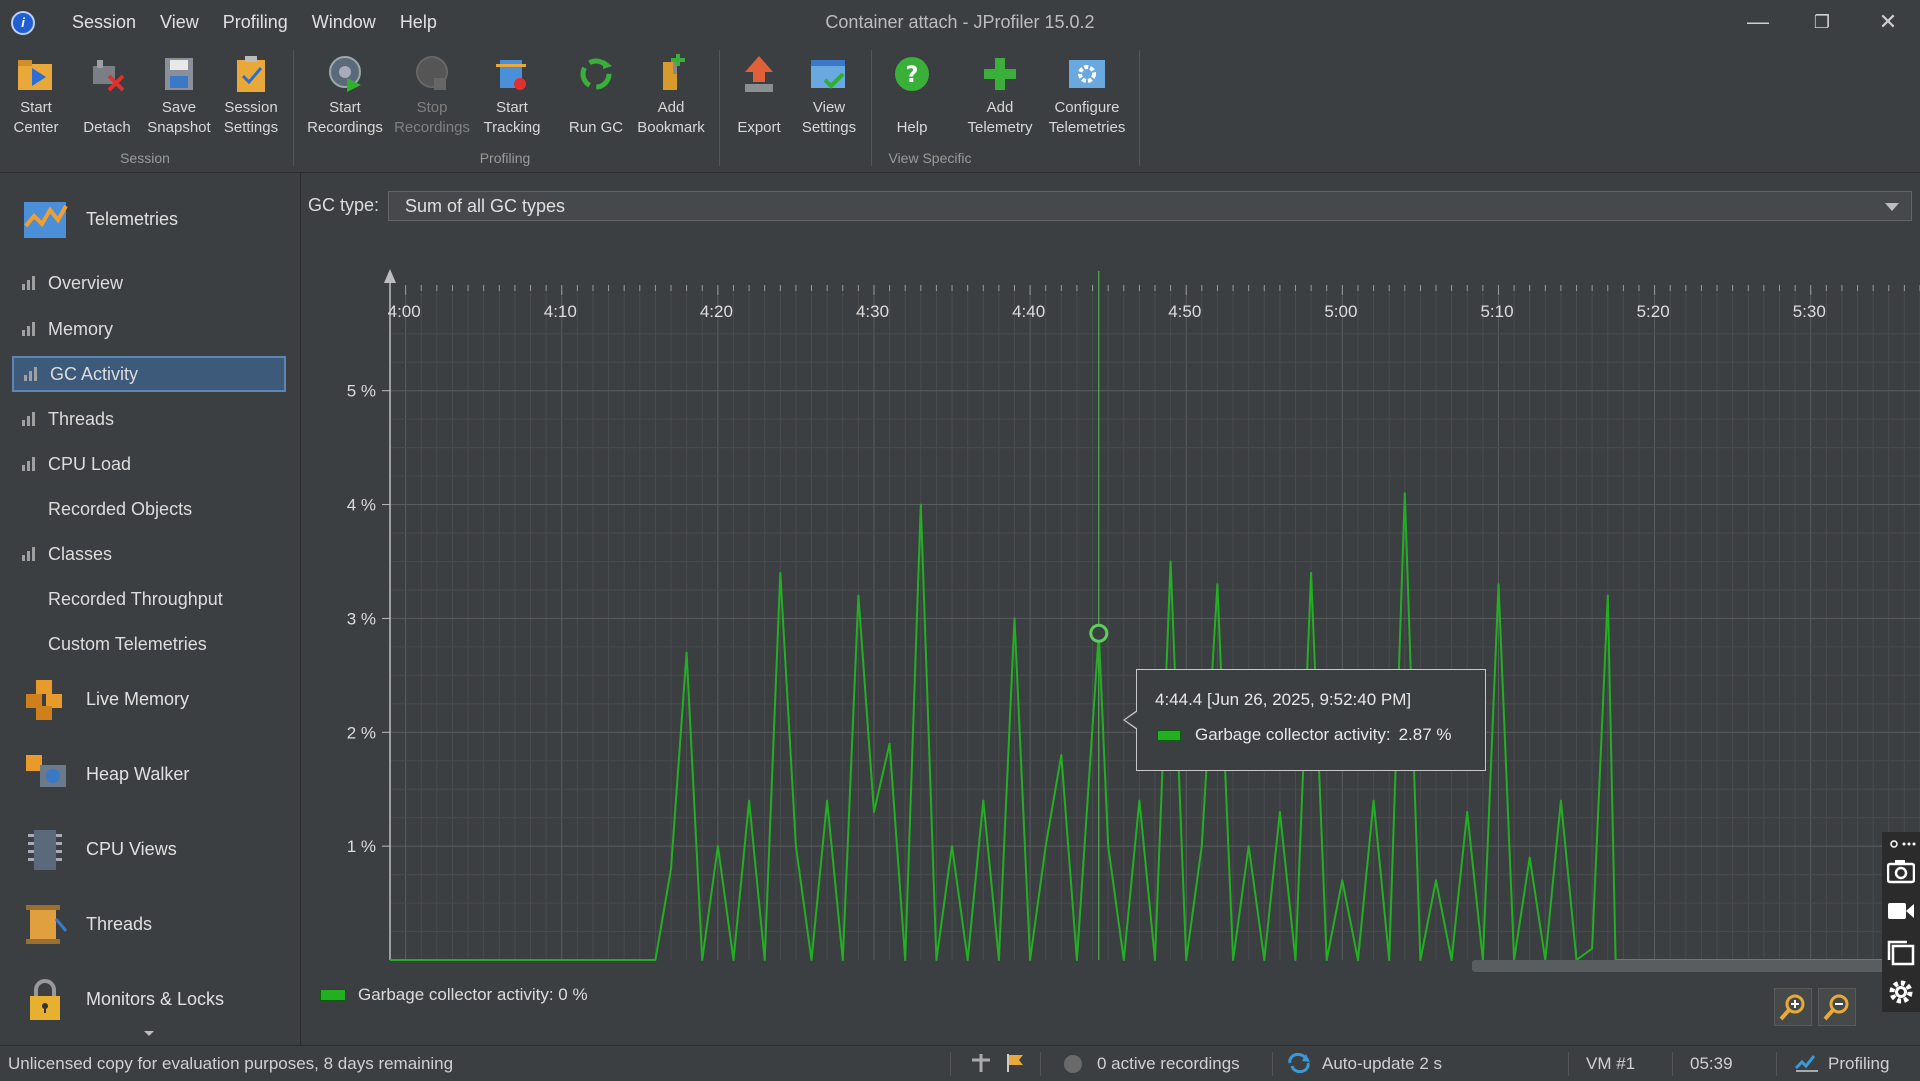  Describe the element at coordinates (872, 311) in the screenshot. I see `x-tick-label: 4:30` at that location.